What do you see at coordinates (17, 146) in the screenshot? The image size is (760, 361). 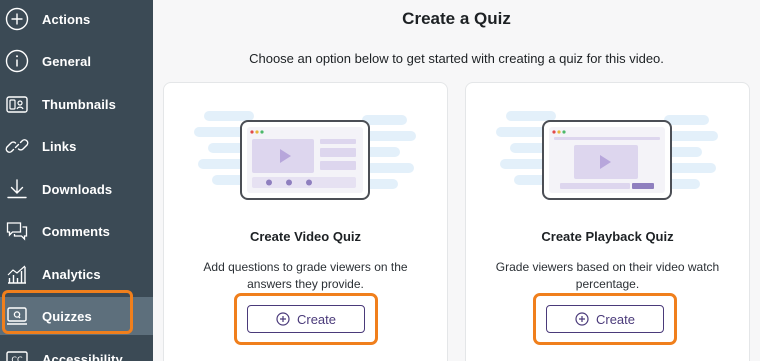 I see `link-icon` at bounding box center [17, 146].